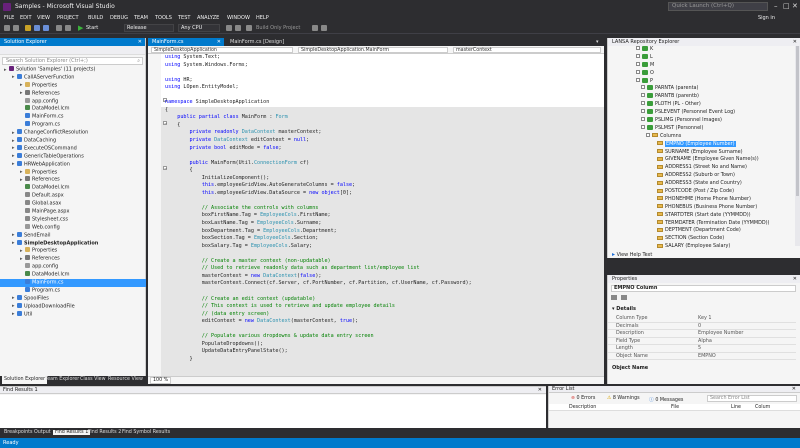 The image size is (800, 448). Describe the element at coordinates (18, 432) in the screenshot. I see `tab-breakpoints: Breakpoints` at that location.